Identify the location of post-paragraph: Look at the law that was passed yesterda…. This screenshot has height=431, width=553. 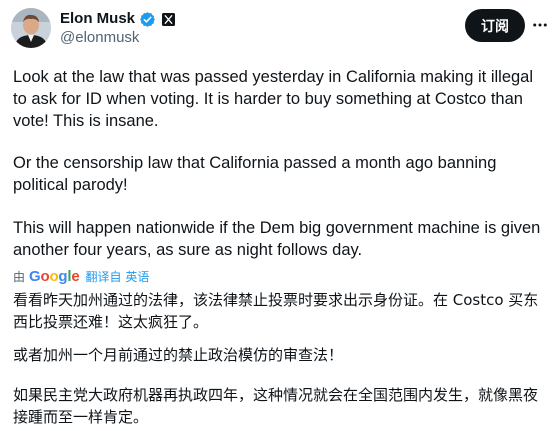
(273, 99).